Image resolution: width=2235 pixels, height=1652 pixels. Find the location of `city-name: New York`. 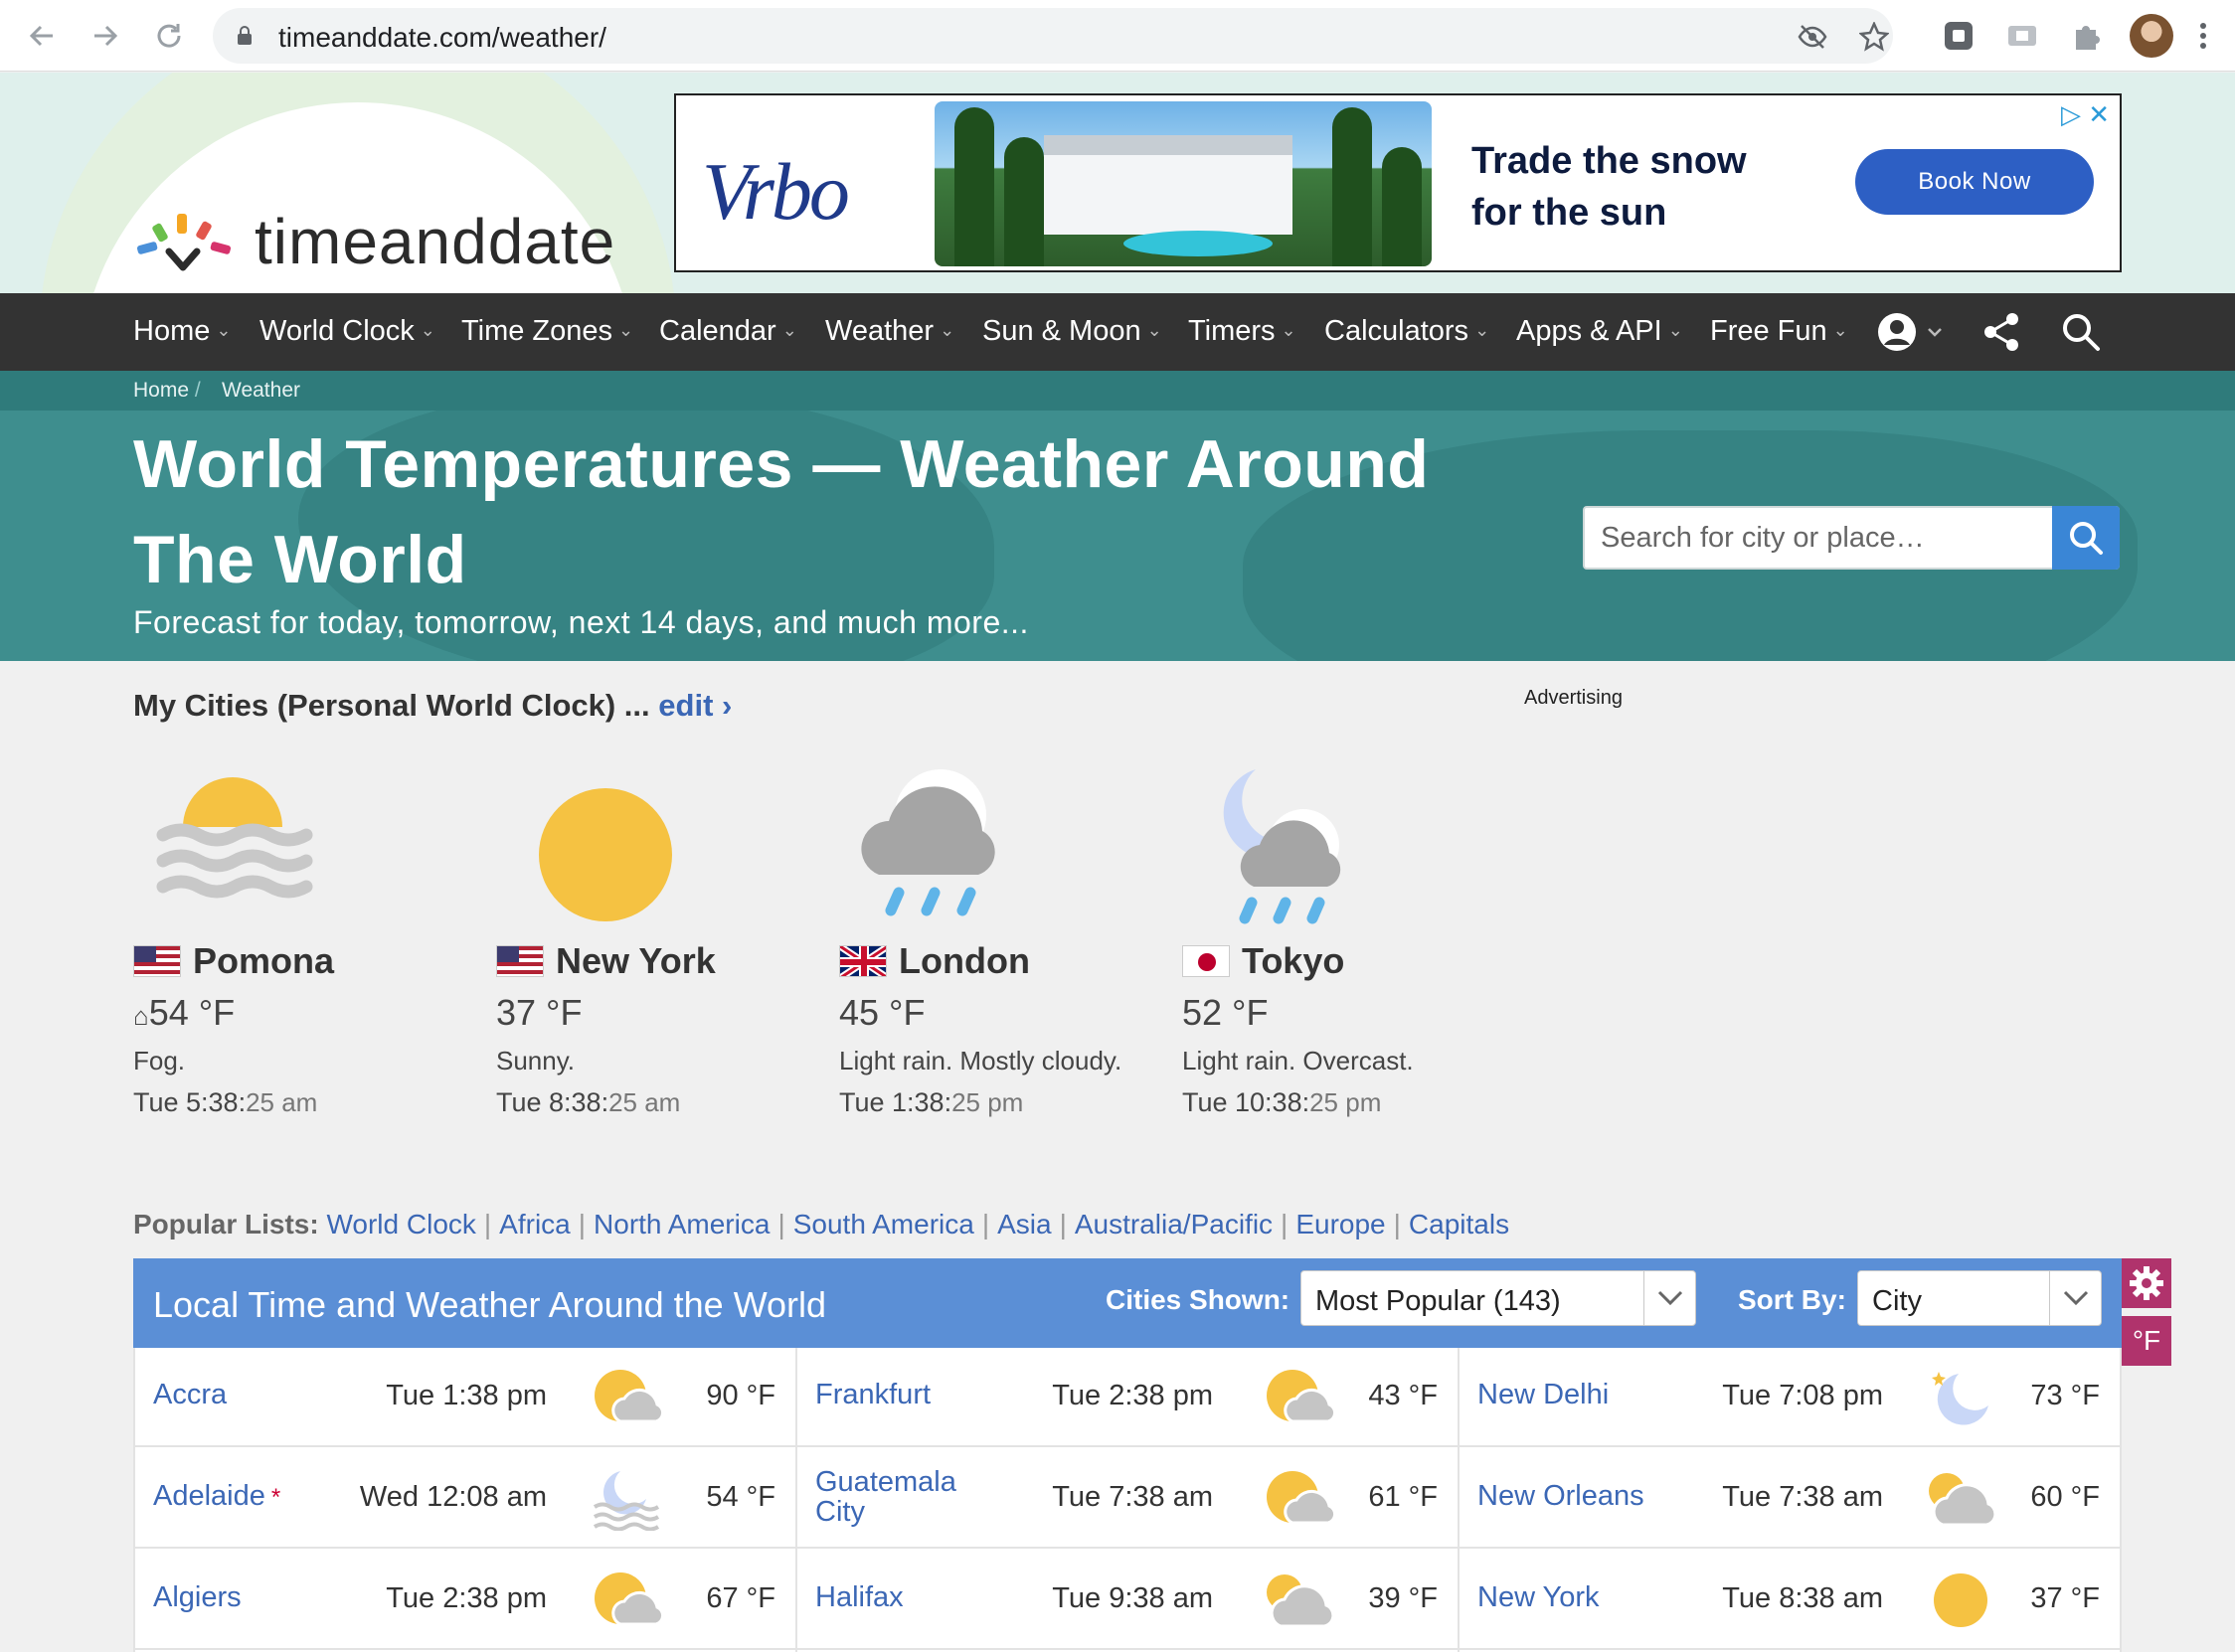

city-name: New York is located at coordinates (606, 961).